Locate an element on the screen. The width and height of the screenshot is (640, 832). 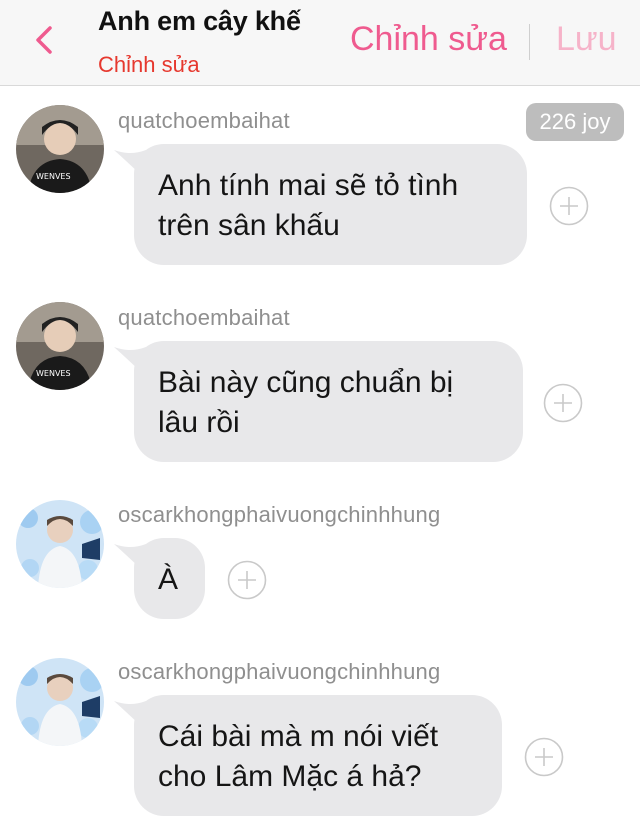
message-bubble: À is located at coordinates (169, 578).